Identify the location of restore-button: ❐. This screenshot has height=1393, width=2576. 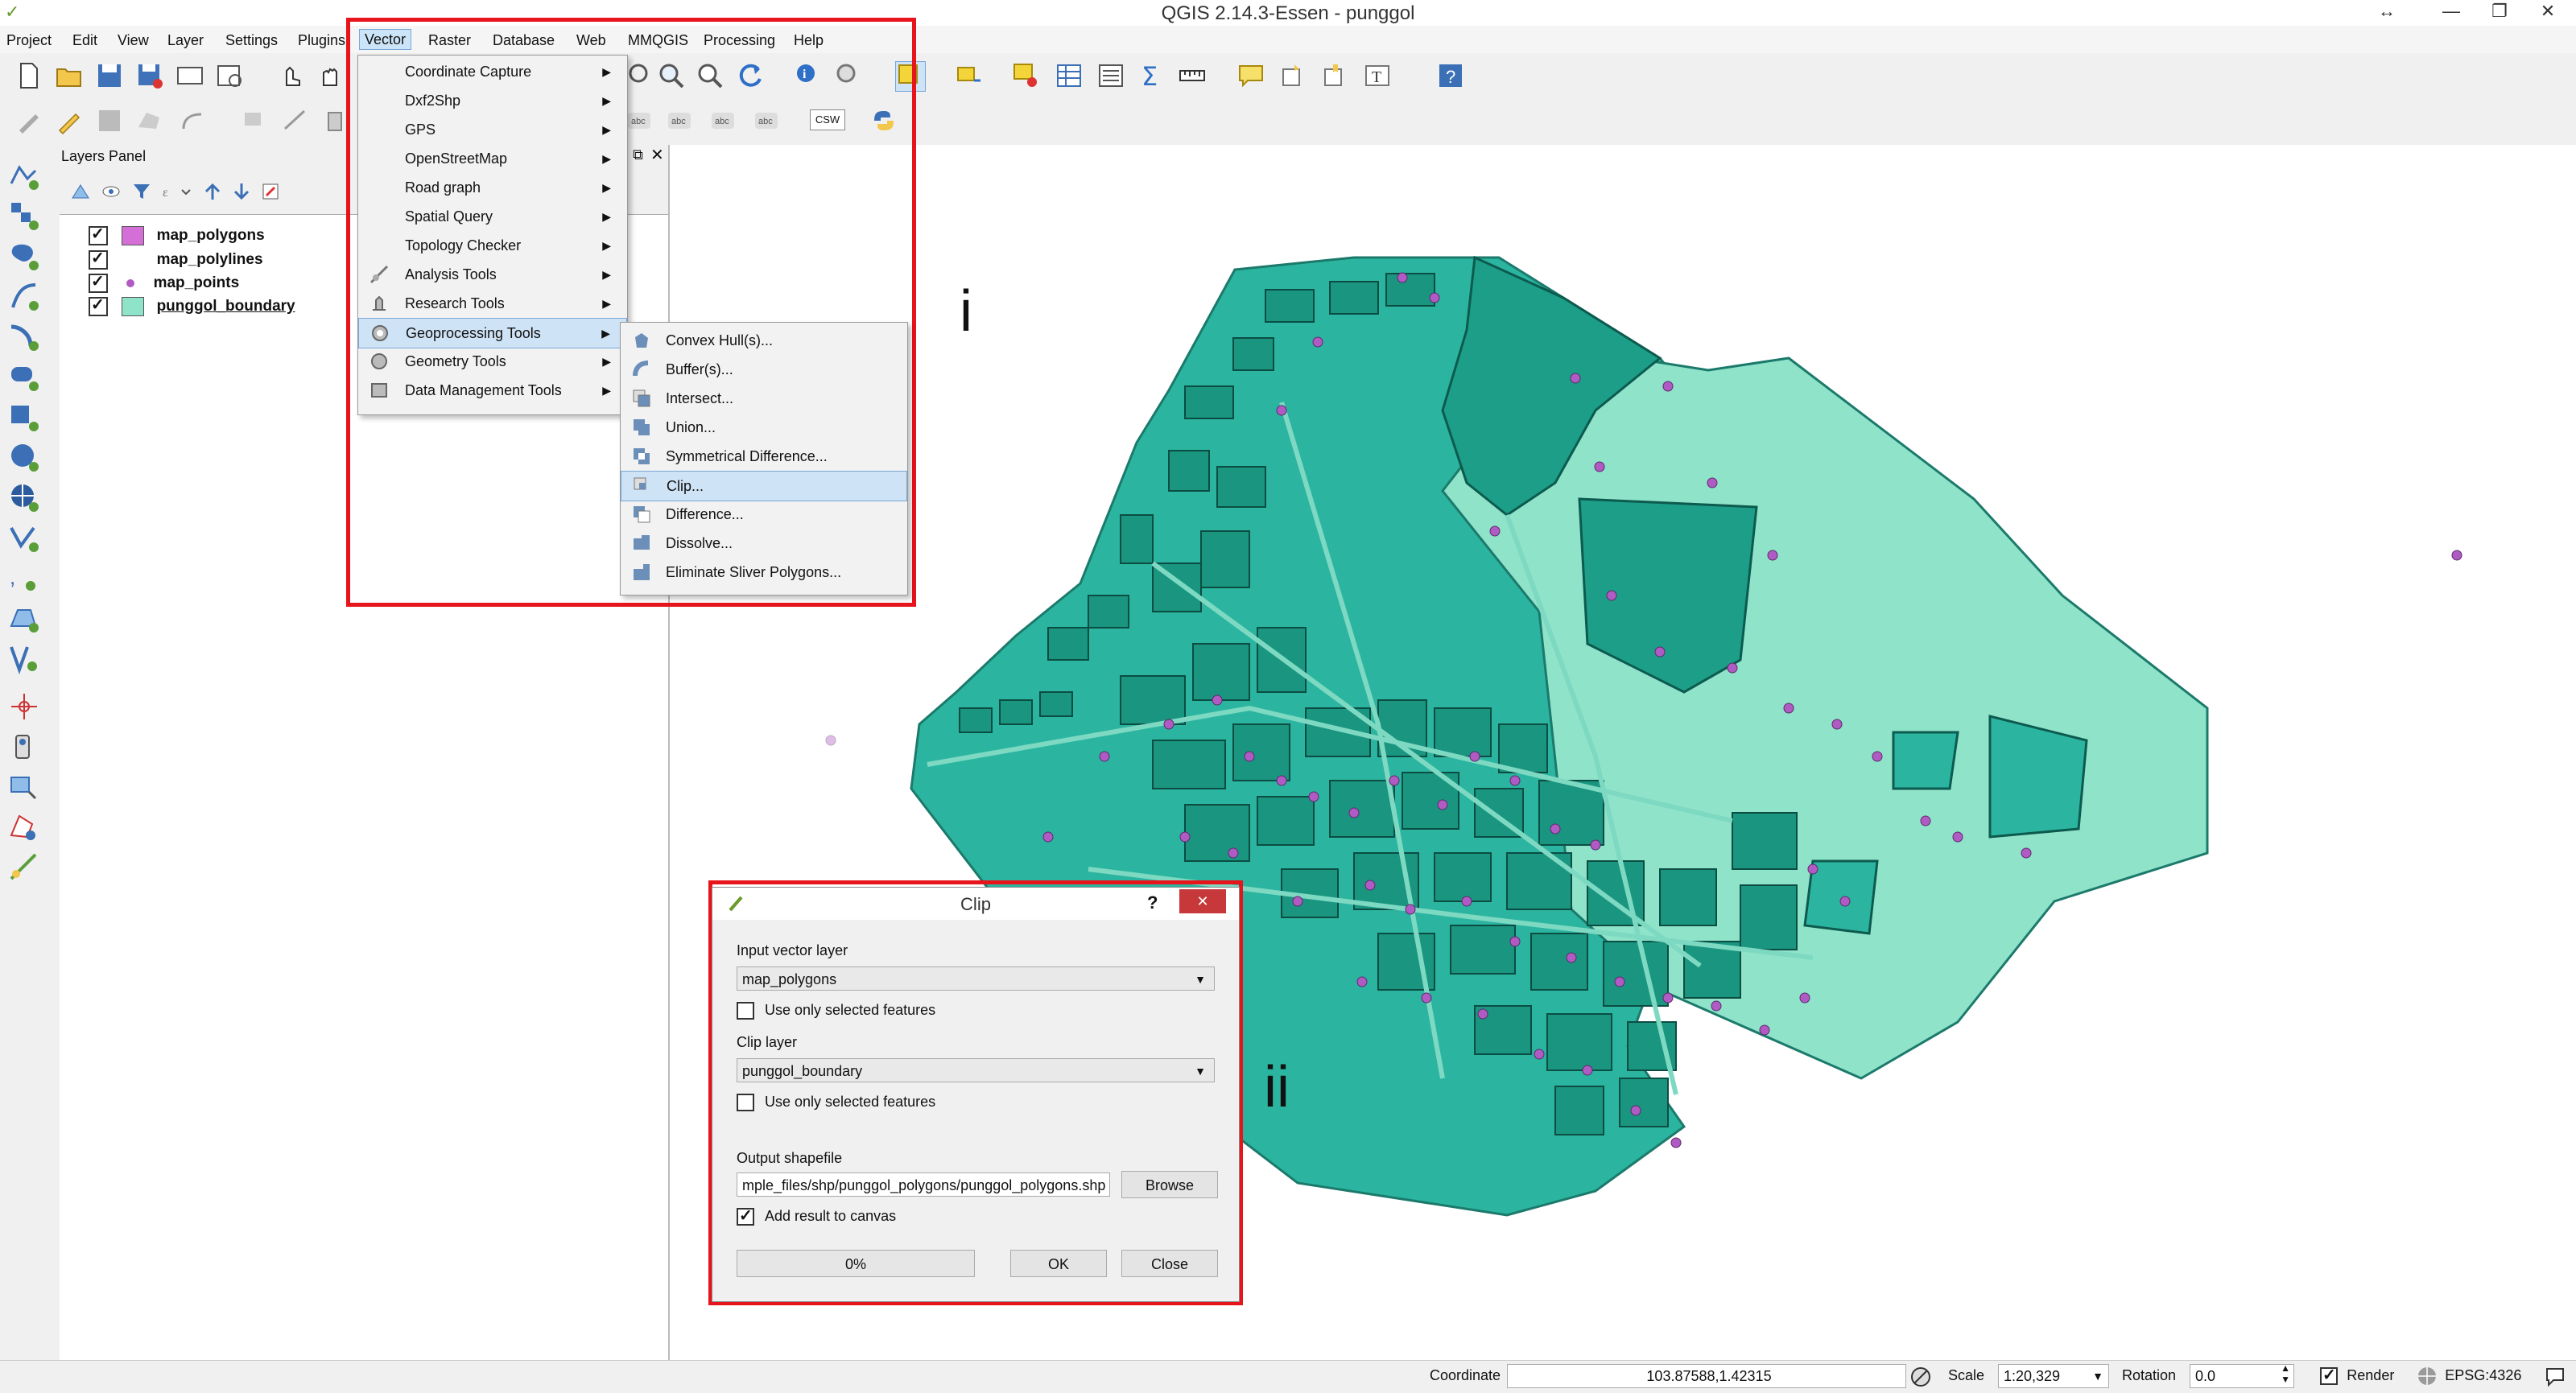
(2499, 12).